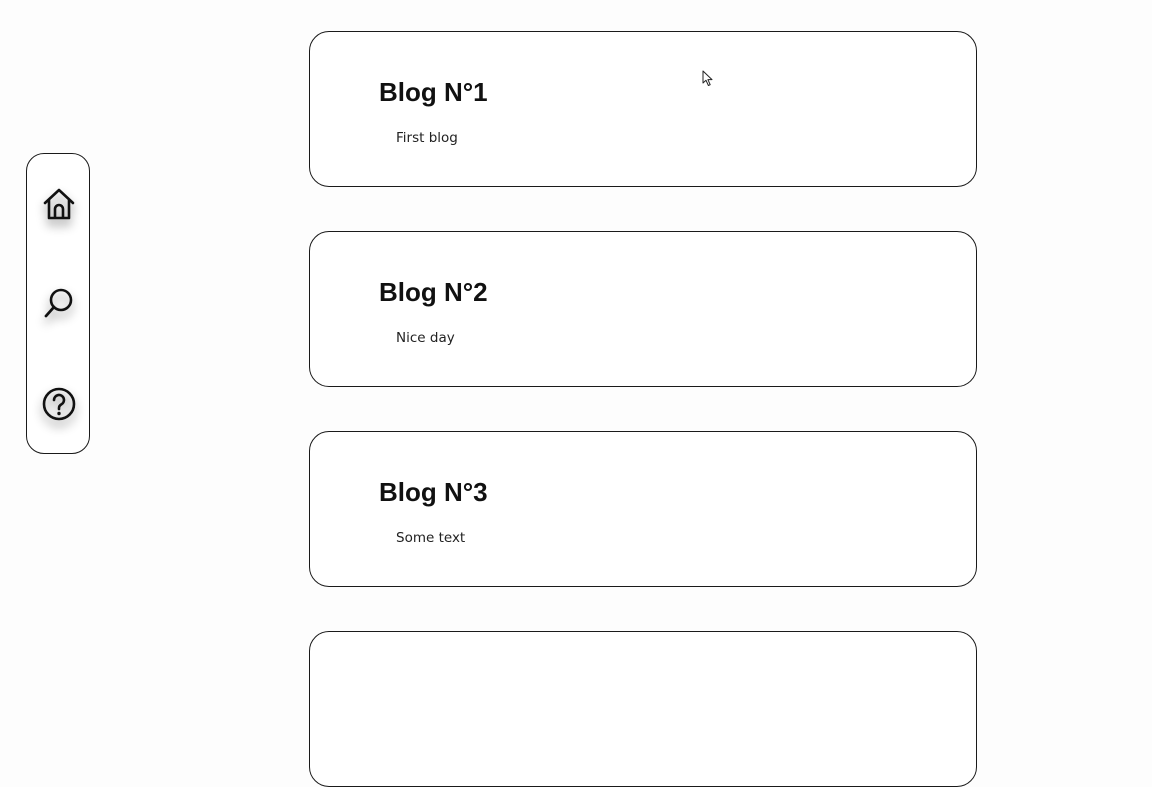 This screenshot has width=1152, height=787. Describe the element at coordinates (427, 138) in the screenshot. I see `blog-text: First blog` at that location.